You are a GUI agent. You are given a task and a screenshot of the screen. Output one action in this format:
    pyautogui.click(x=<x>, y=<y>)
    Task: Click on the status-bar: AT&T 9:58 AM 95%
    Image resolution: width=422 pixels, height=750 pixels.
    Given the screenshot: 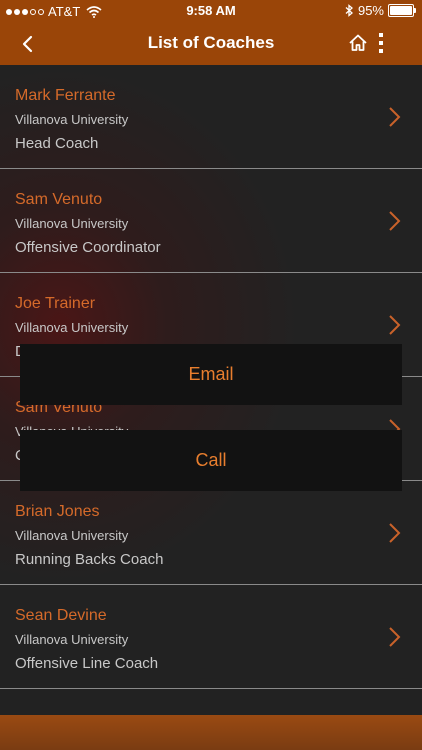 What is the action you would take?
    pyautogui.click(x=211, y=11)
    